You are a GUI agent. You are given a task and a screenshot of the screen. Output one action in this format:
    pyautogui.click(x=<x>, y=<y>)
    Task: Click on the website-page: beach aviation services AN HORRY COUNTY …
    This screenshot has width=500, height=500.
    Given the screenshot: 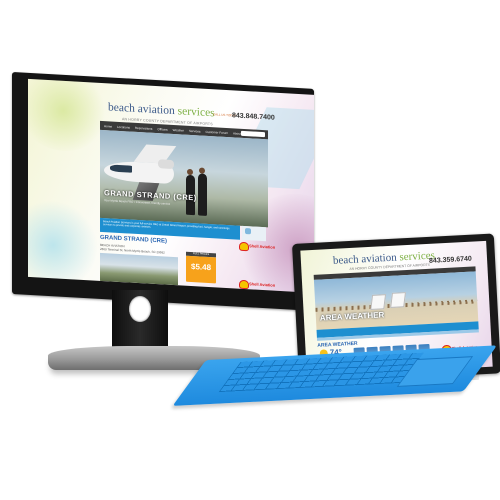 What is the action you would take?
    pyautogui.click(x=187, y=193)
    